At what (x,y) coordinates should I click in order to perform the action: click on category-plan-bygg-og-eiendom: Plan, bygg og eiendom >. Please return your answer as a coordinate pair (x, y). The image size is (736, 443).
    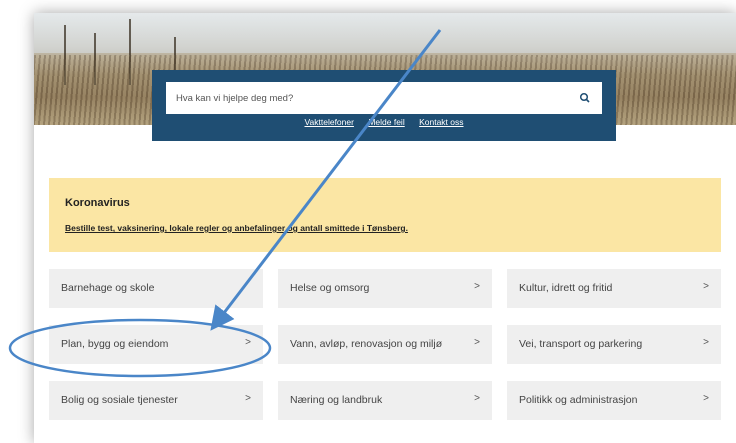
    Looking at the image, I should click on (156, 344).